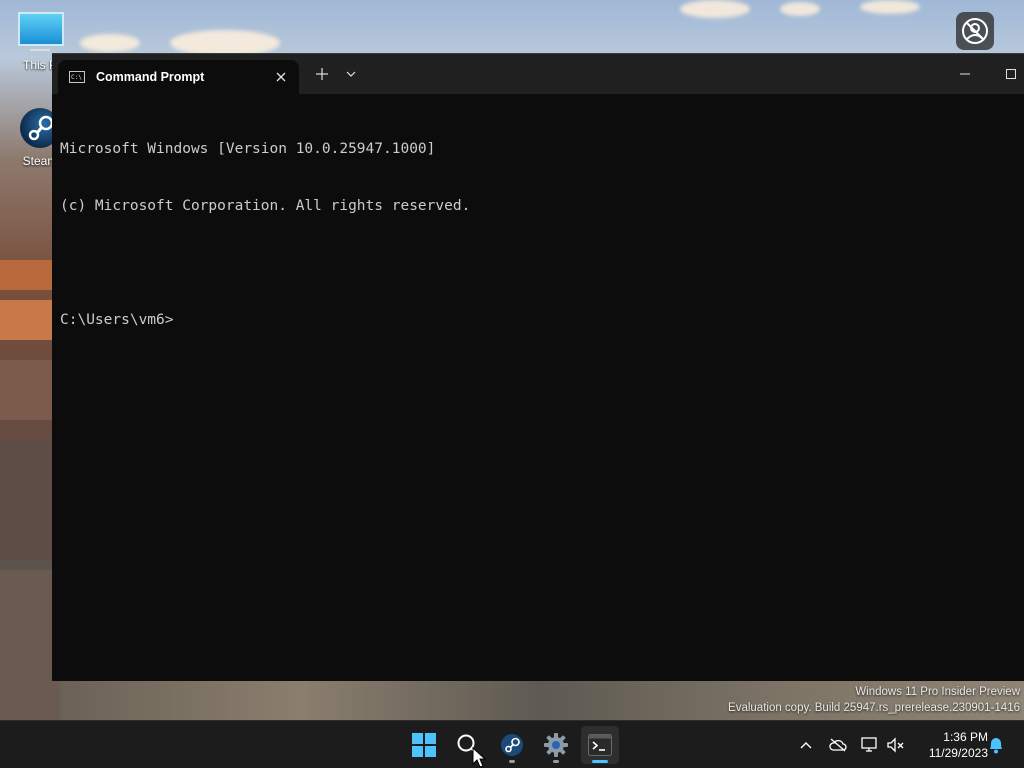  I want to click on start-button, so click(424, 745).